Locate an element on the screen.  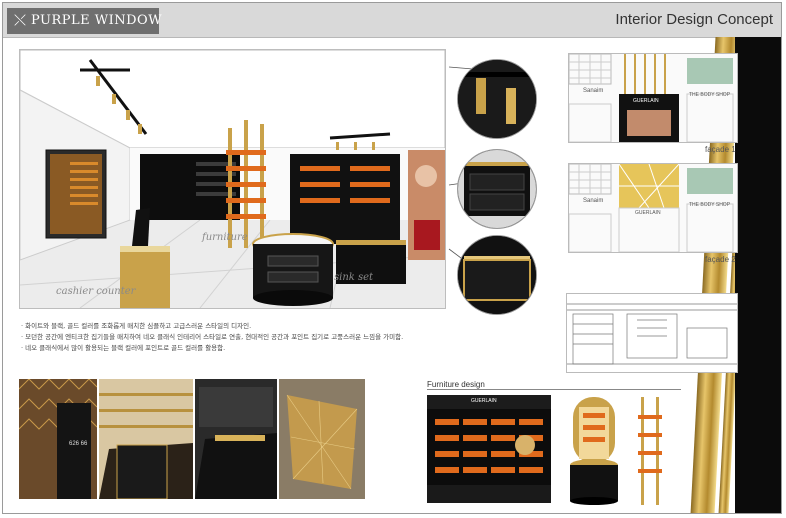
facade-1-brand-right: THE BODY SHOP is located at coordinates (710, 95).